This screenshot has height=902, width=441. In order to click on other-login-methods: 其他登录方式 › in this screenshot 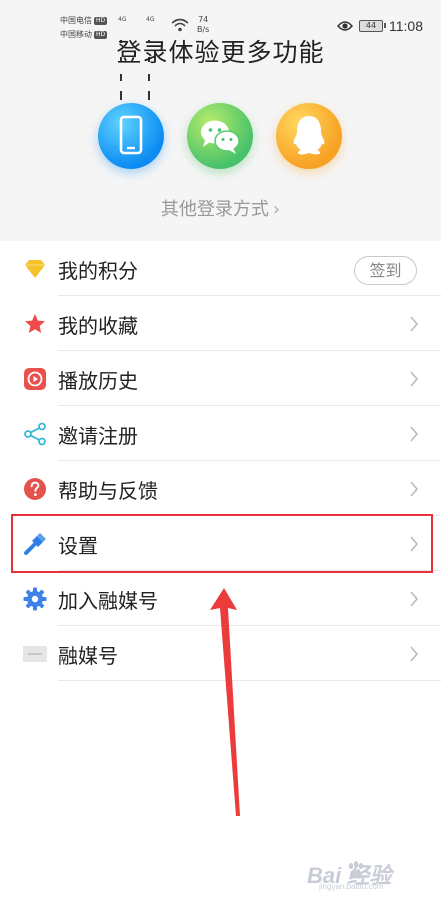, I will do `click(220, 208)`.